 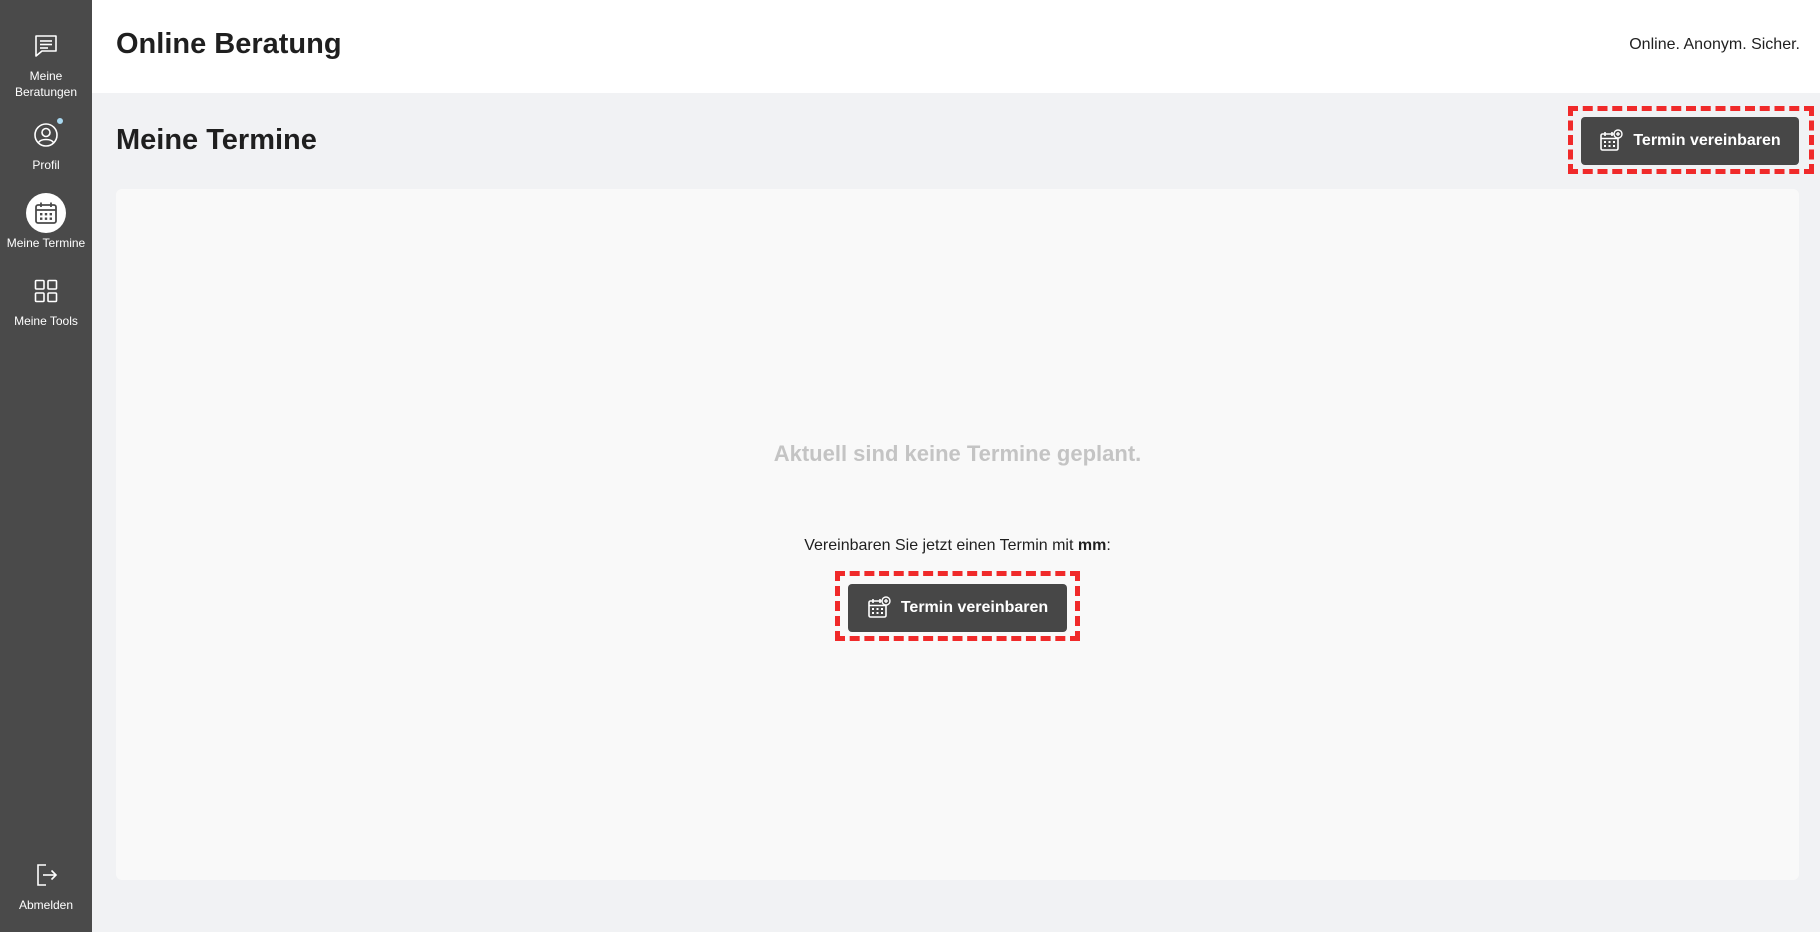 I want to click on top-header: Online Beratung Online. Anonym. Sicher., so click(x=956, y=46).